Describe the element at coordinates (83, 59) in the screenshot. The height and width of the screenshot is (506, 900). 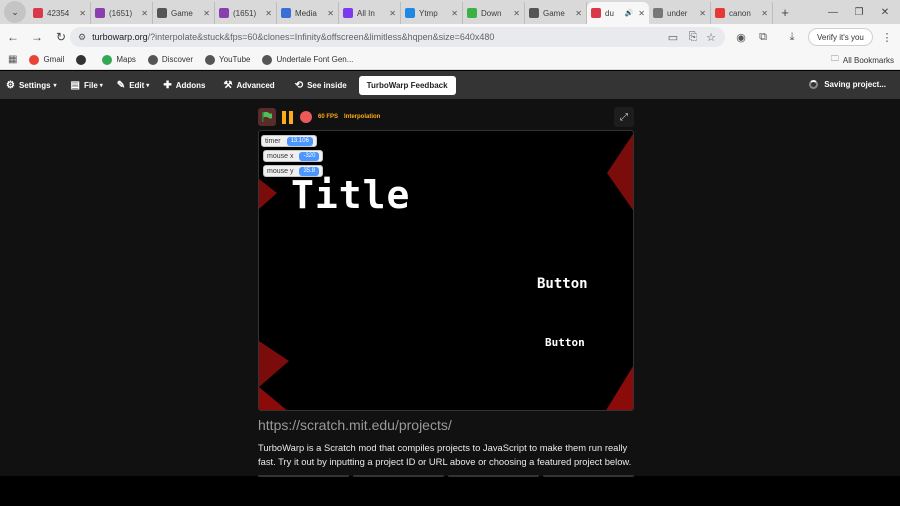
I see `bookmark-item` at that location.